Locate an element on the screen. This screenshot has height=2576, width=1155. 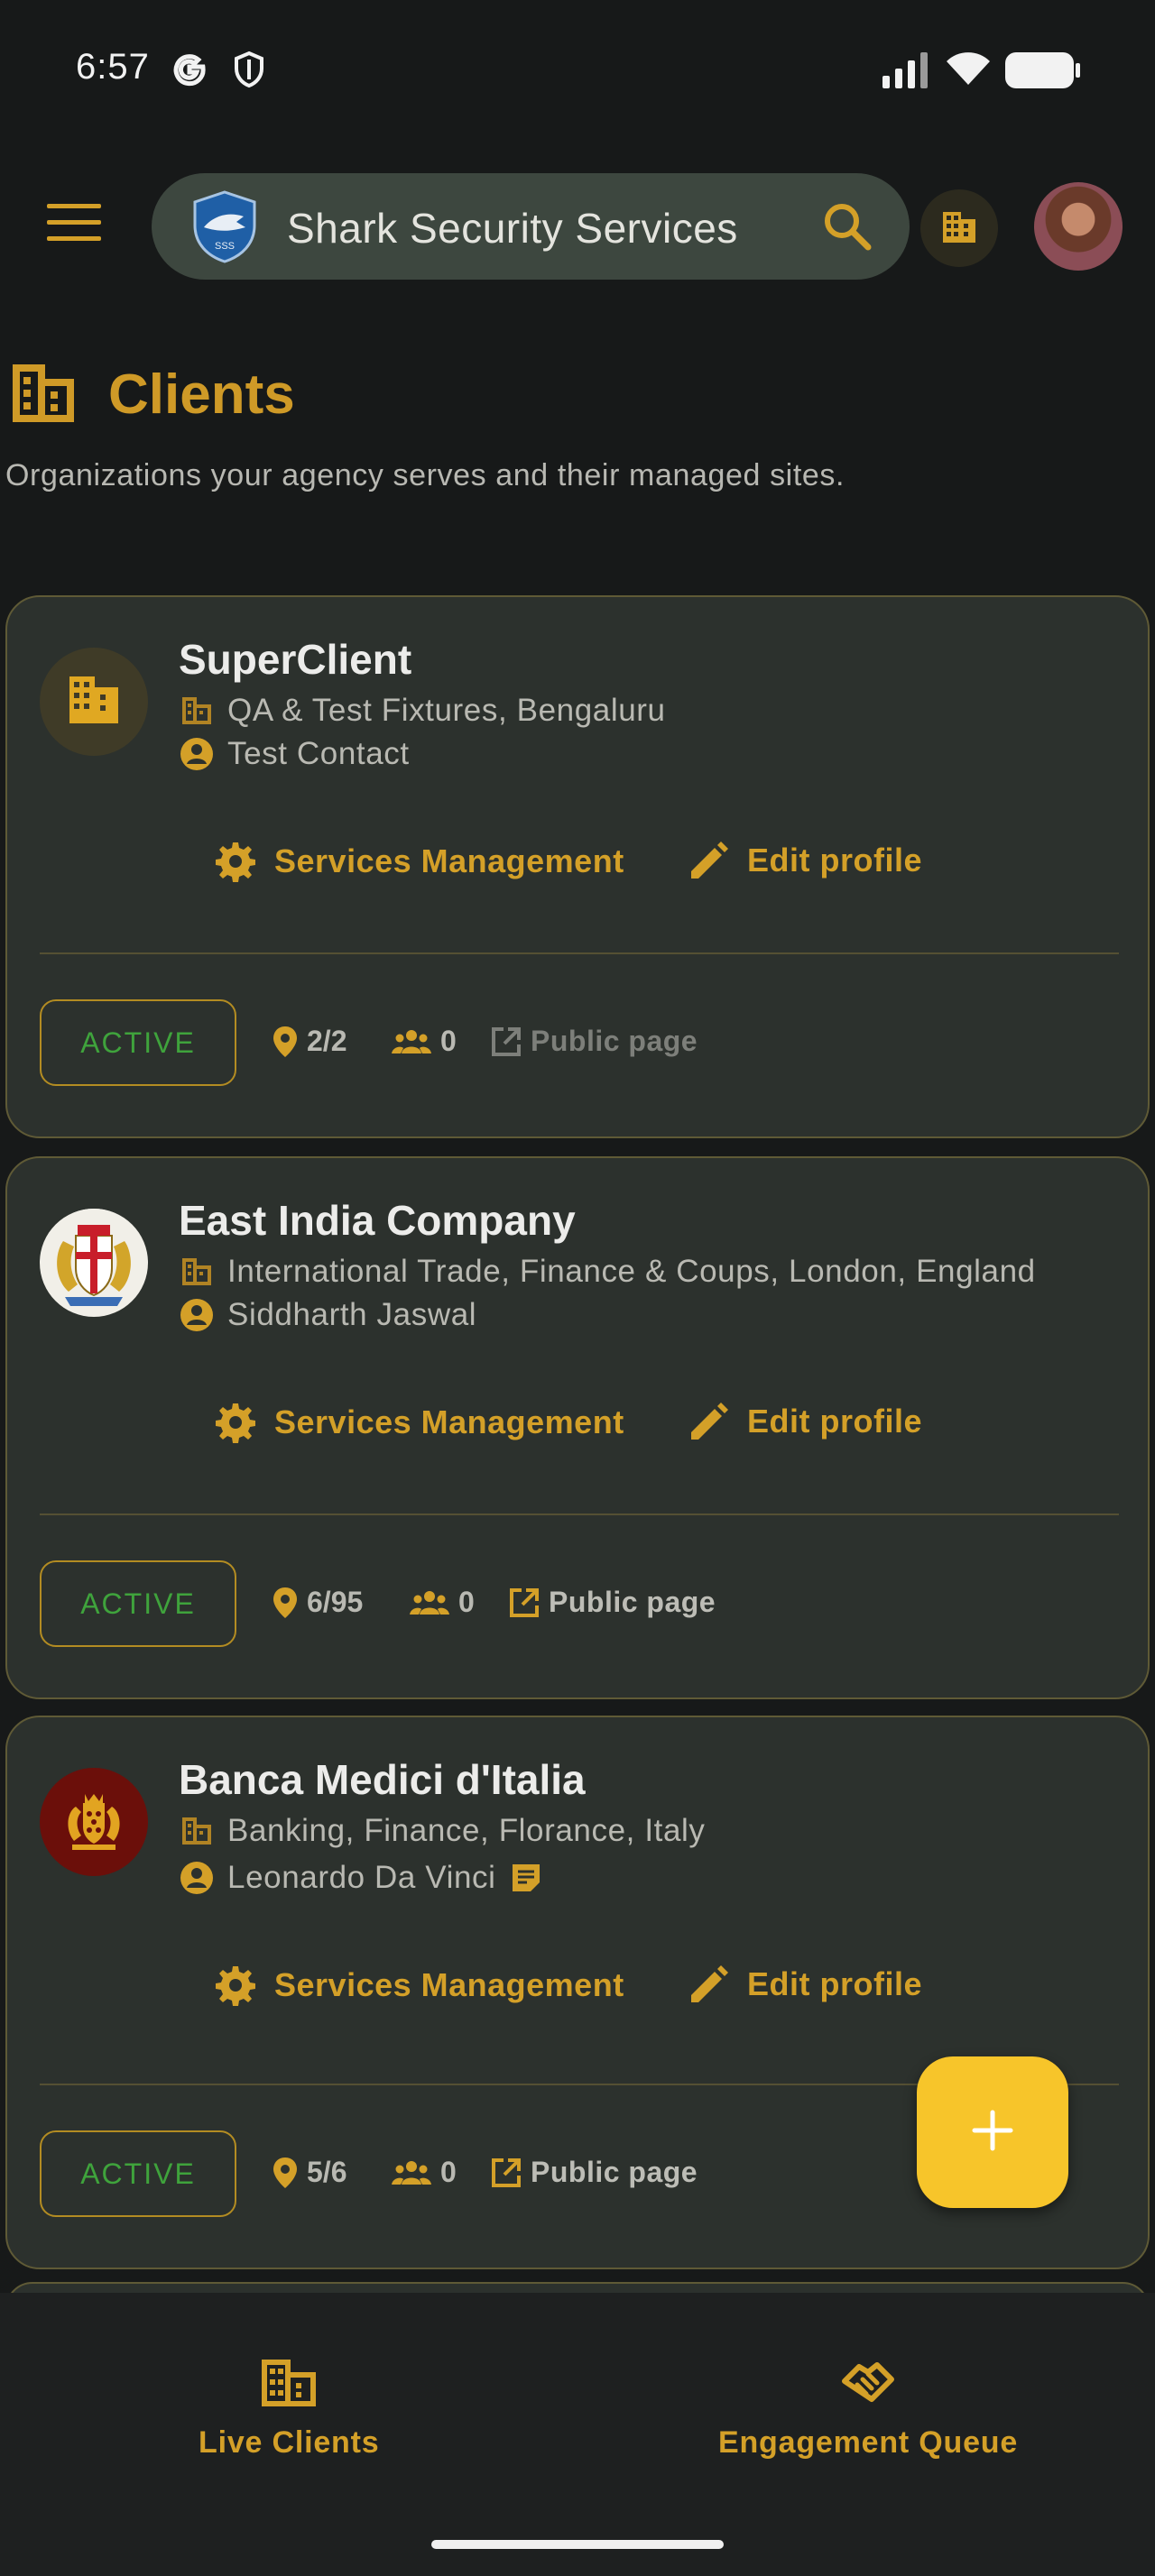
client-contact: Test Contact is located at coordinates (294, 754).